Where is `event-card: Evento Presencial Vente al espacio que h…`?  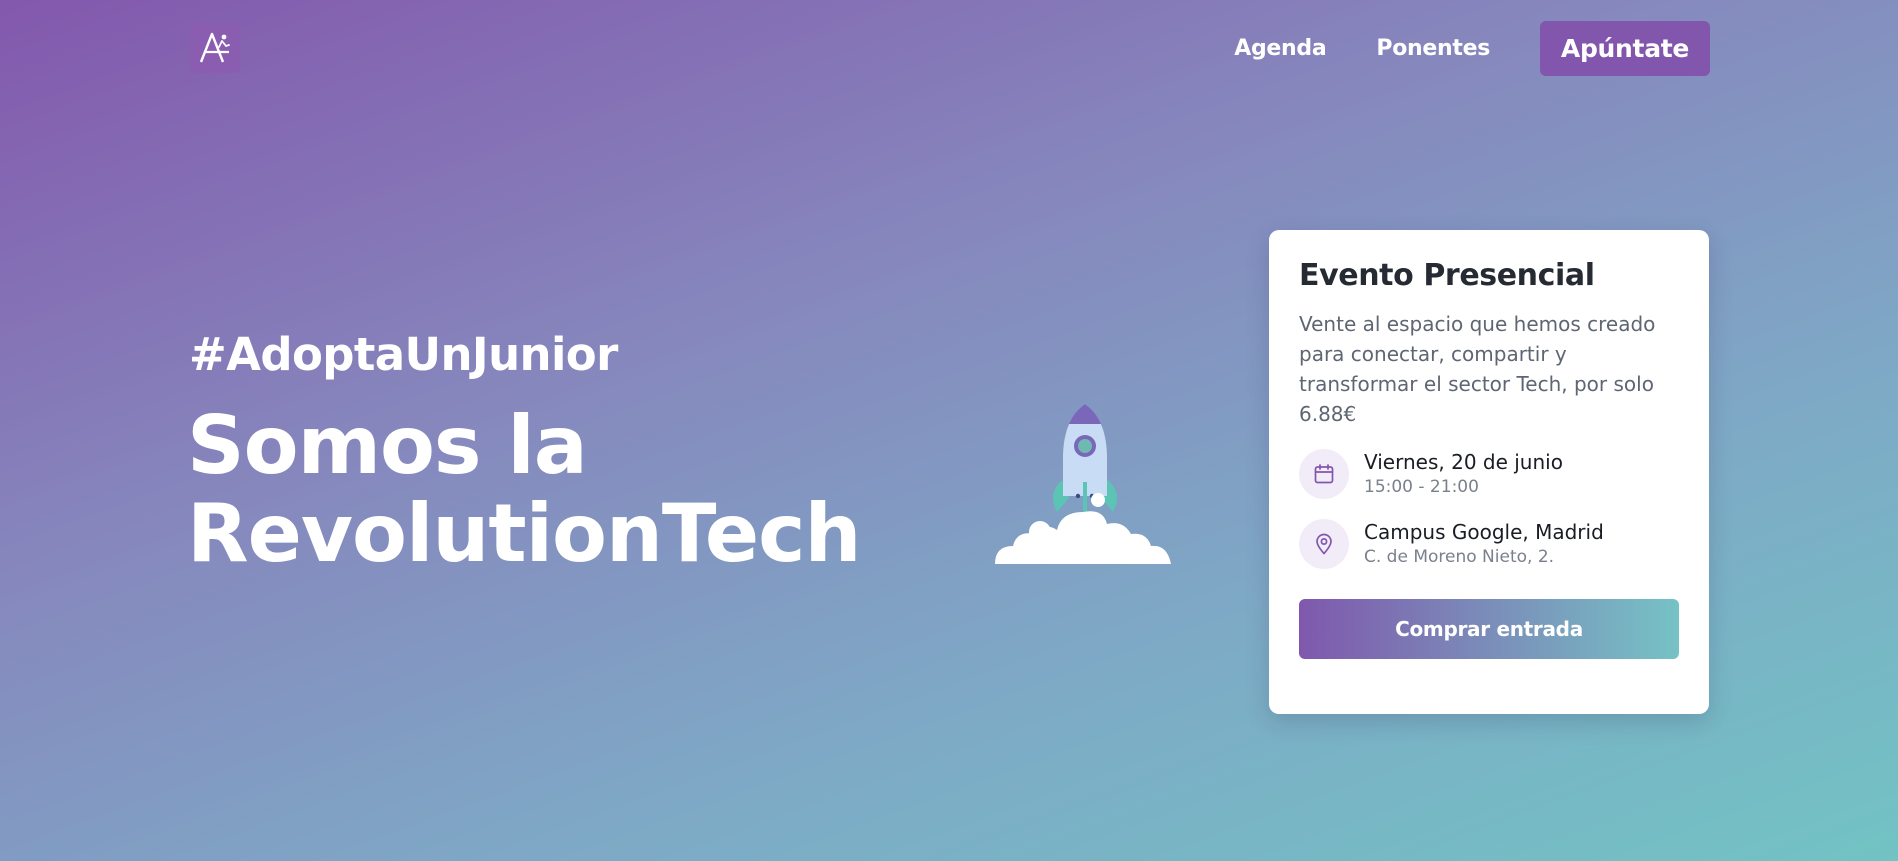
event-card: Evento Presencial Vente al espacio que h… is located at coordinates (1489, 472).